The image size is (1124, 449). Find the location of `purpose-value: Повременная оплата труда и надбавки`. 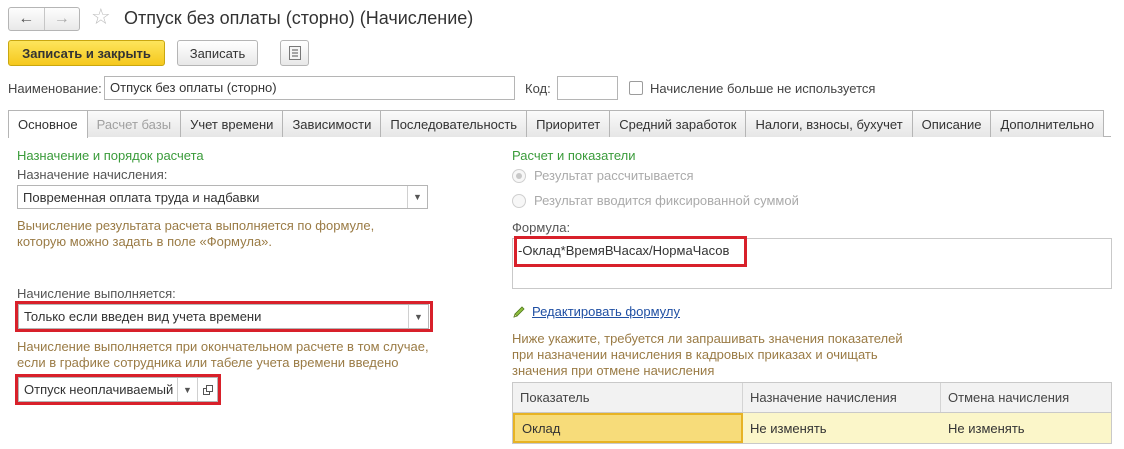

purpose-value: Повременная оплата труда и надбавки is located at coordinates (141, 197).